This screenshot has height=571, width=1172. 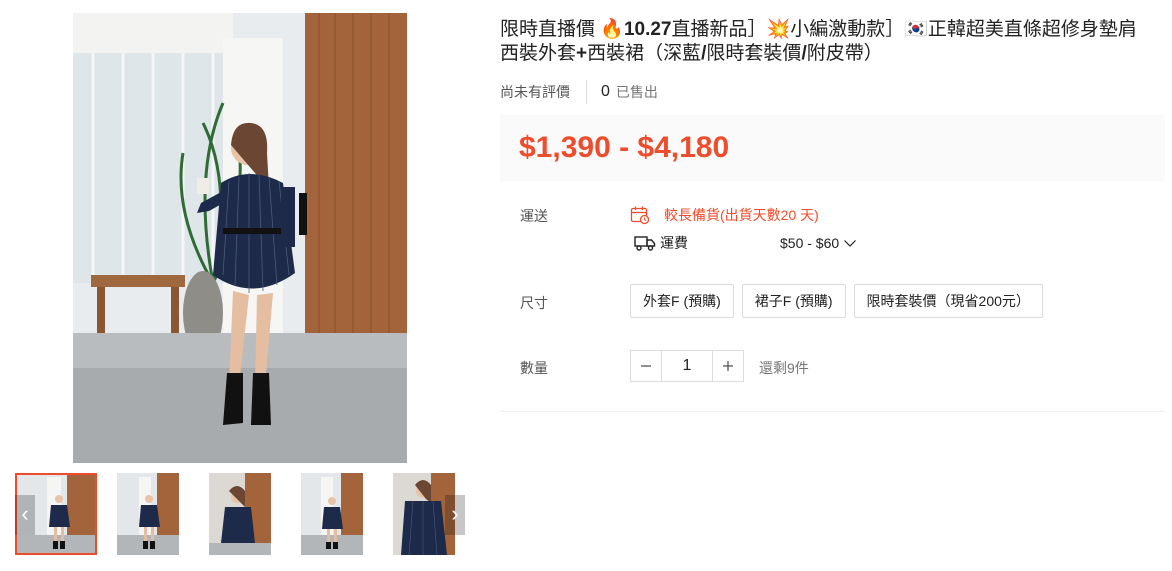 What do you see at coordinates (645, 243) in the screenshot?
I see `truck-icon` at bounding box center [645, 243].